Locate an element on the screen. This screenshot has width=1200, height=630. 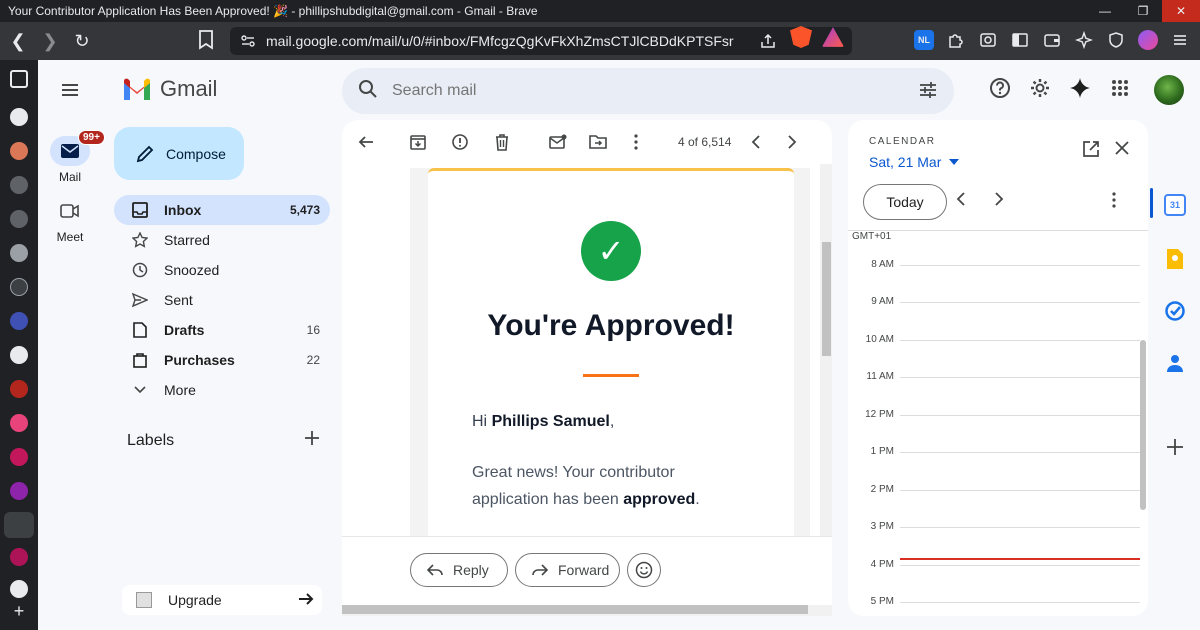
forward-button: ❯ is located at coordinates (50, 41).